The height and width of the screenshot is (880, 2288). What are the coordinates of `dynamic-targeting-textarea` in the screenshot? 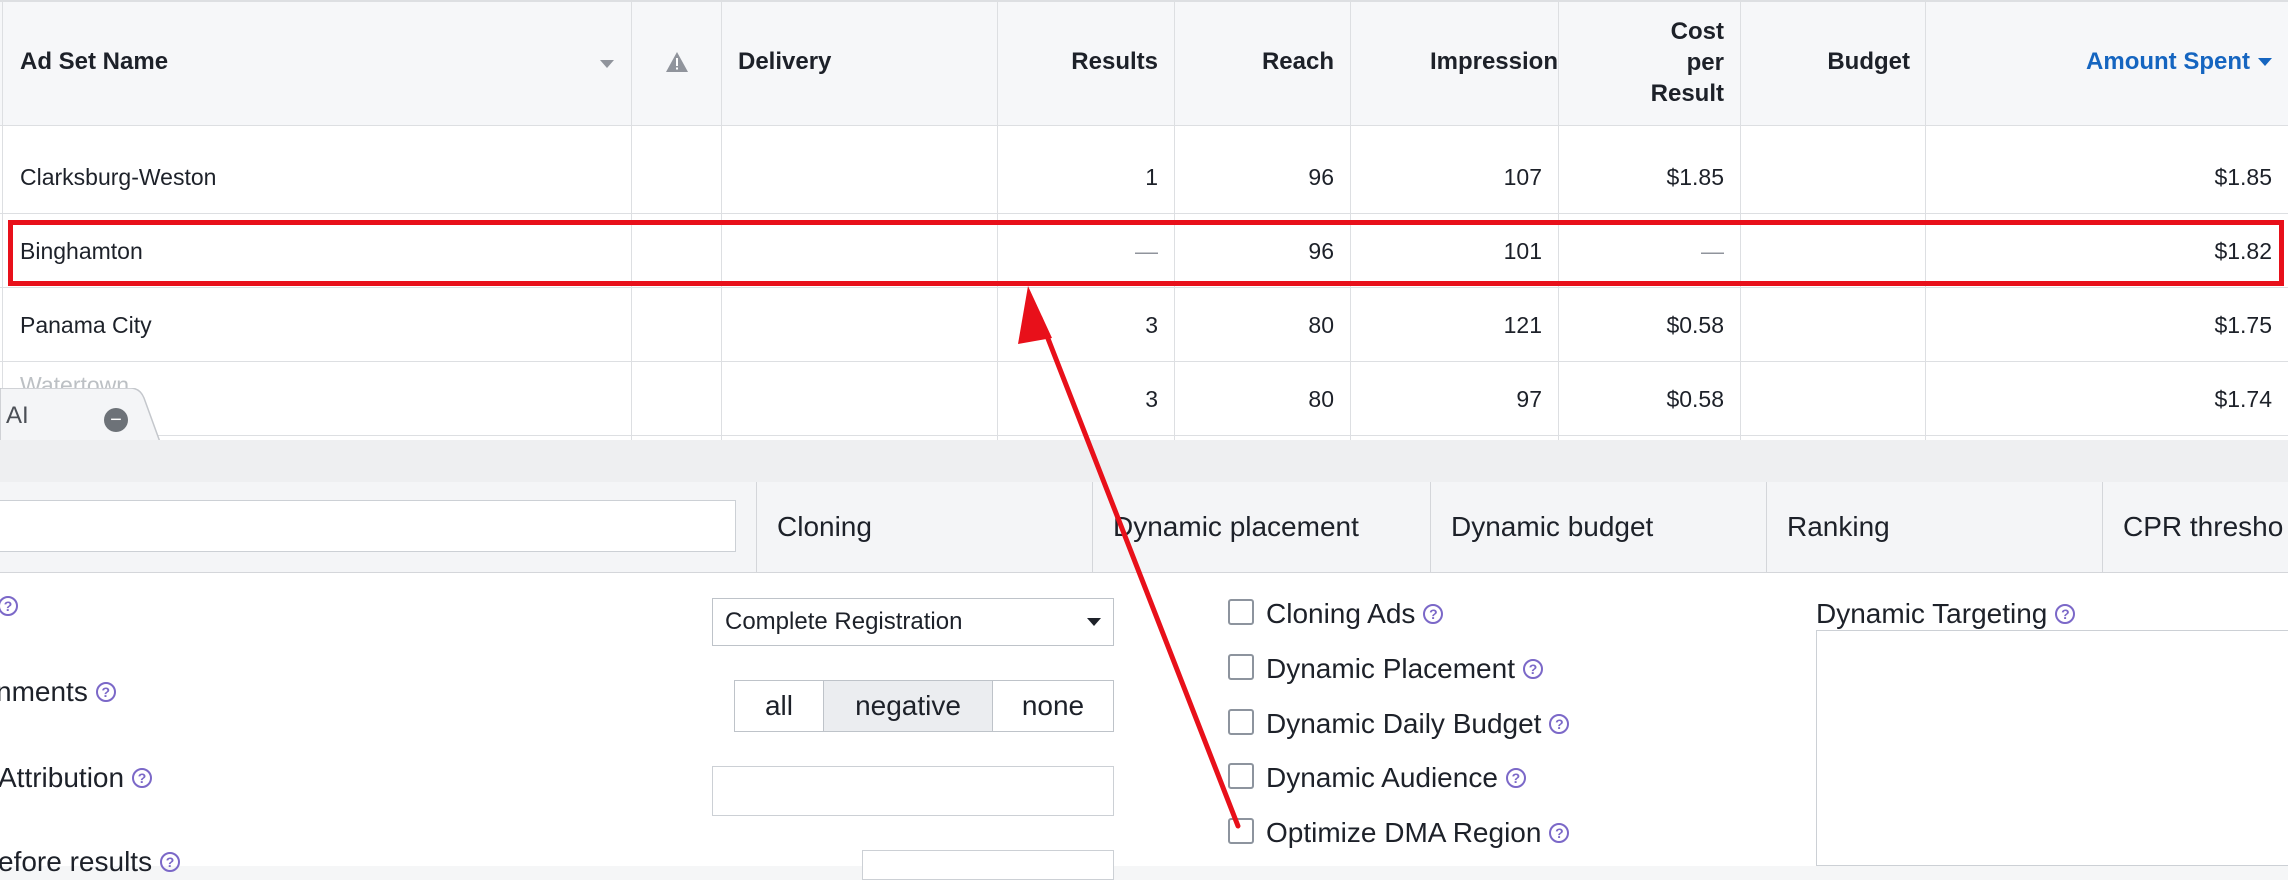 It's located at (2052, 748).